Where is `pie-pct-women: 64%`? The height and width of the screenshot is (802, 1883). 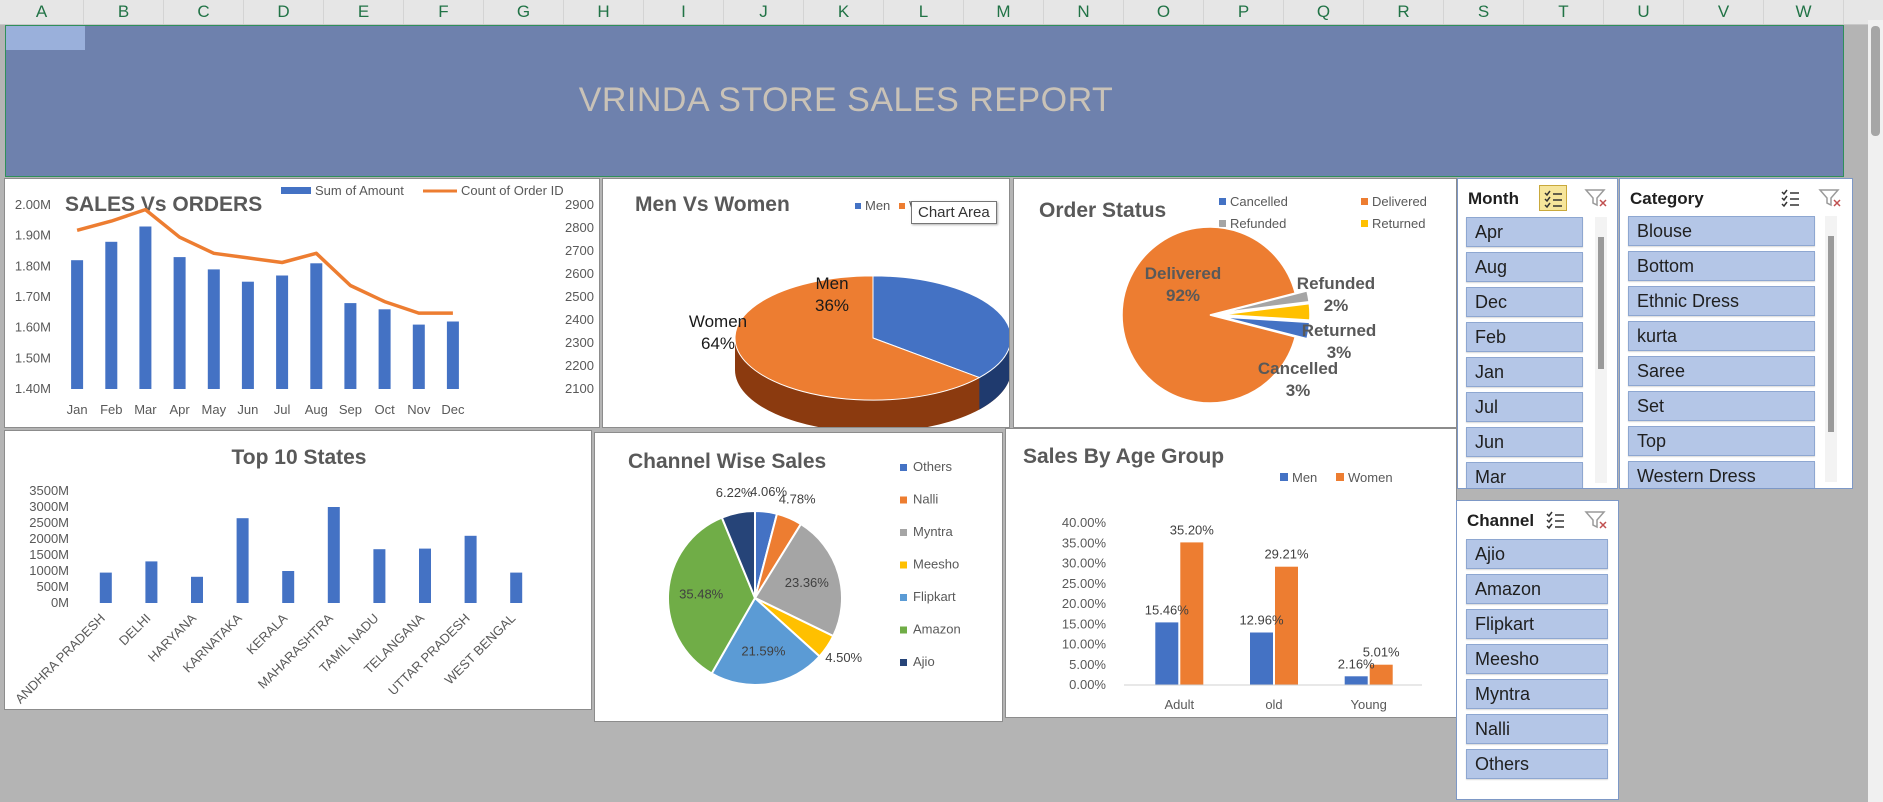
pie-pct-women: 64% is located at coordinates (718, 343).